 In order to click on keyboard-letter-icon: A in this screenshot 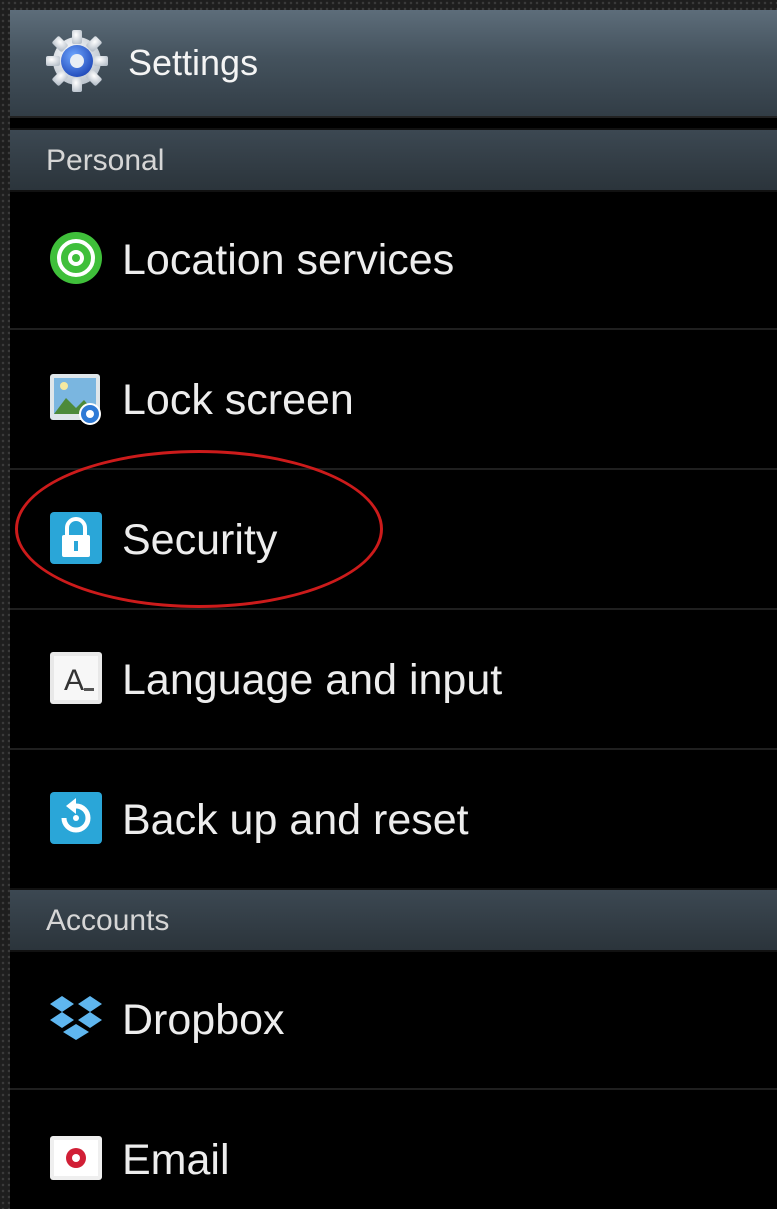, I will do `click(76, 678)`.